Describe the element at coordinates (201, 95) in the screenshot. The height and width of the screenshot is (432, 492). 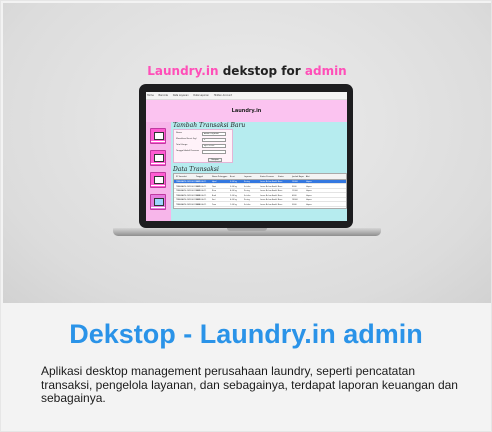
I see `menu-item-data-laporan: Data Laporan` at that location.